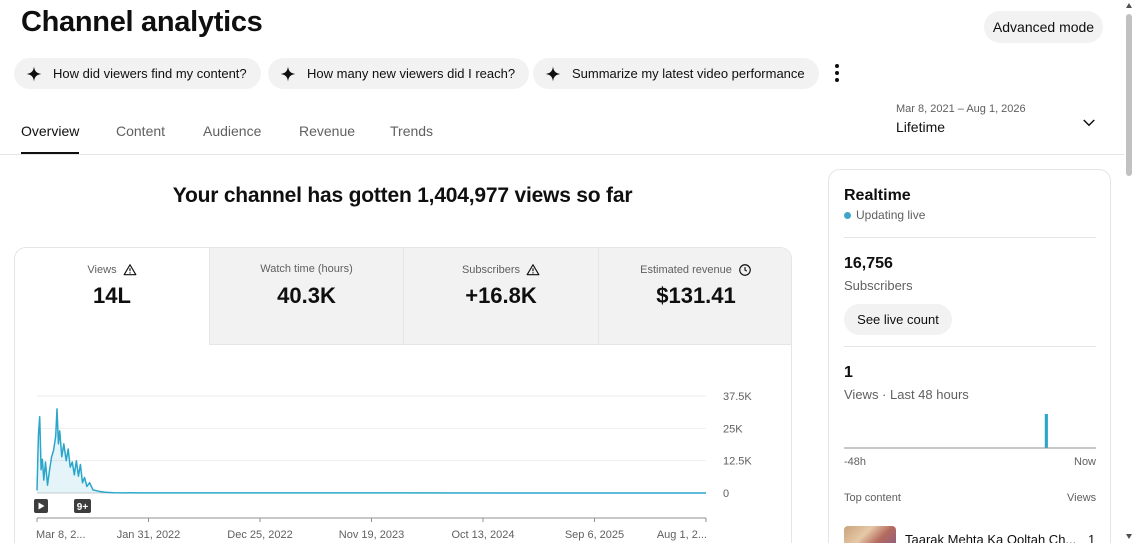 This screenshot has width=1134, height=543. Describe the element at coordinates (142, 22) in the screenshot. I see `page-title: Channel analytics` at that location.